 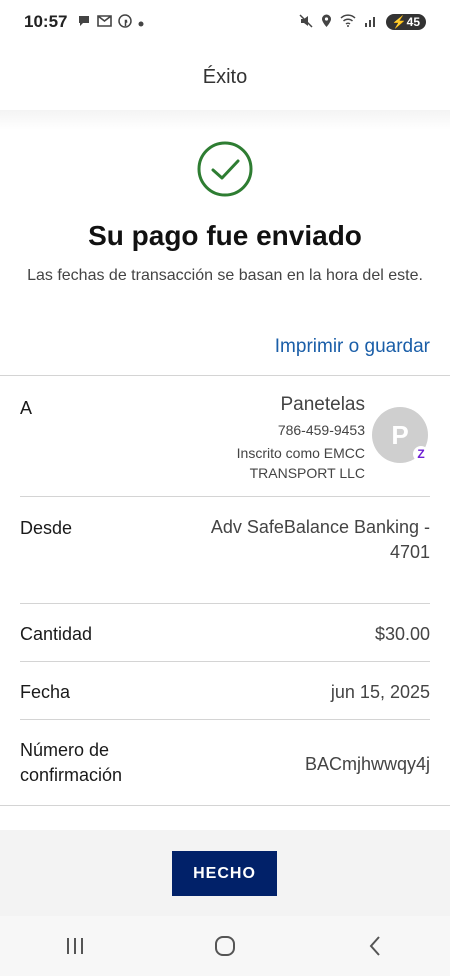 I want to click on notification-icons, so click(x=110, y=22).